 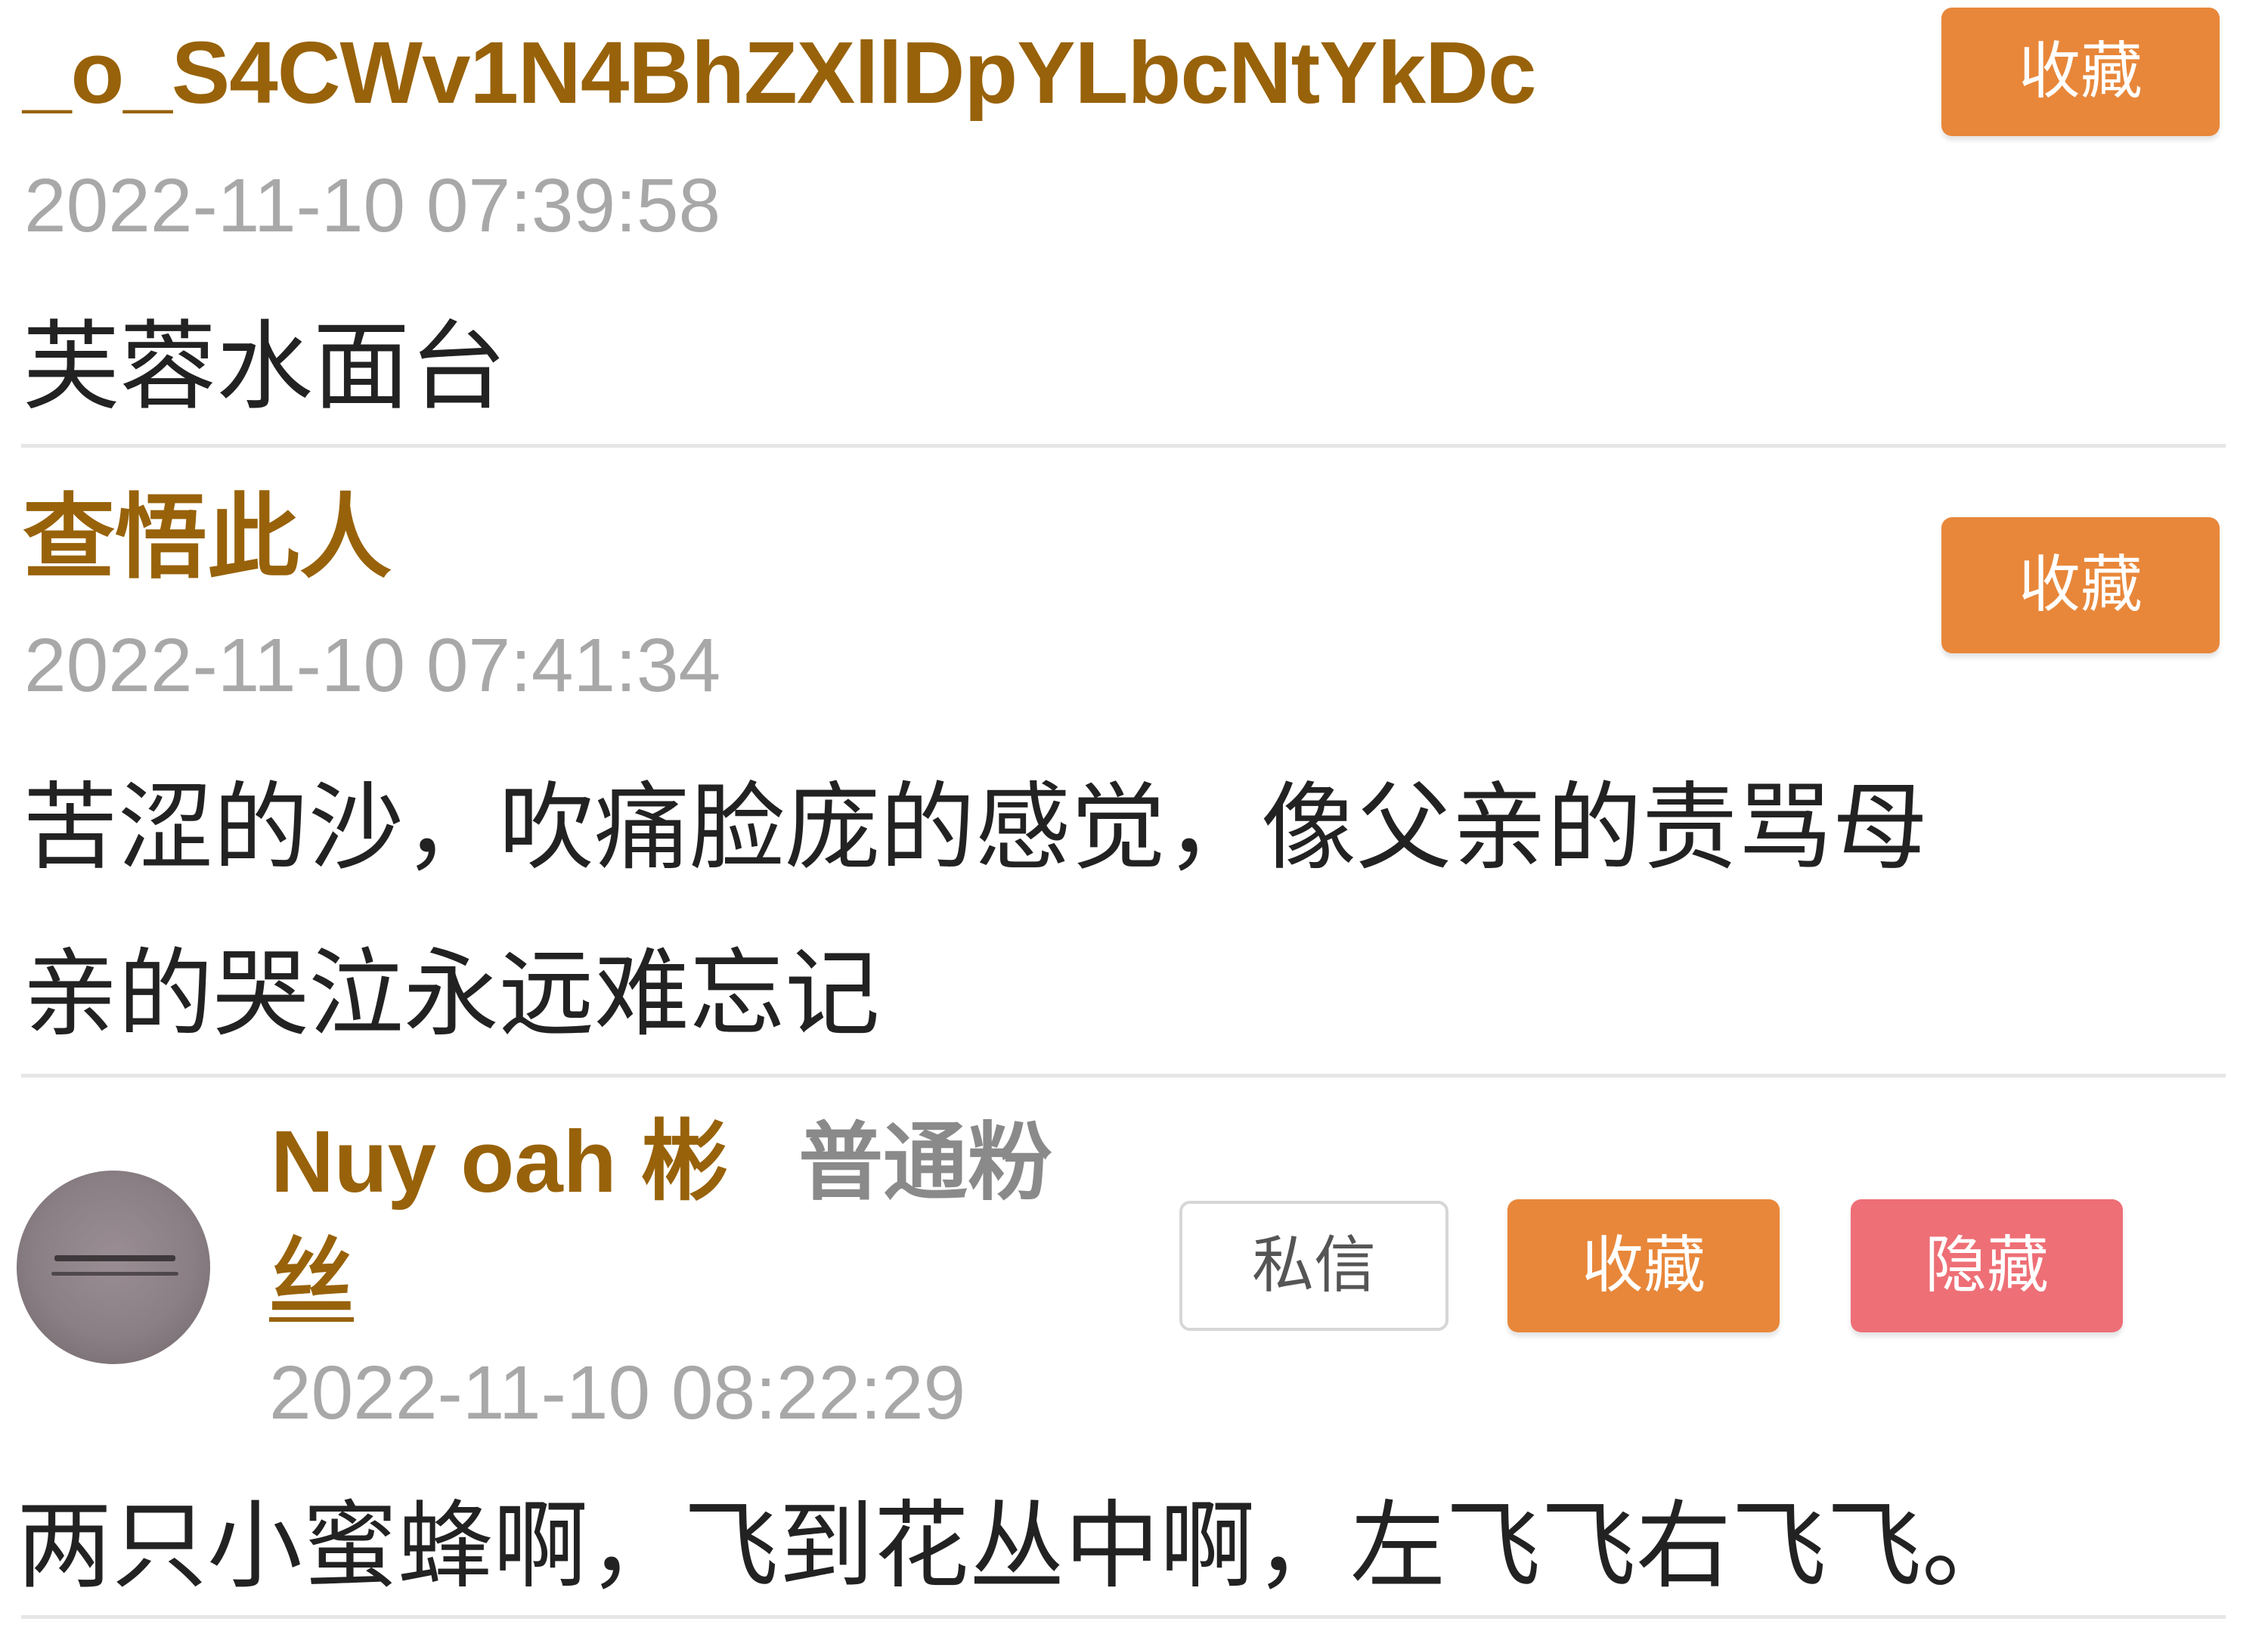 What do you see at coordinates (1017, 1546) in the screenshot?
I see `comment-content: 两只小蜜蜂啊，飞到花丛中啊，左飞飞右飞飞。` at bounding box center [1017, 1546].